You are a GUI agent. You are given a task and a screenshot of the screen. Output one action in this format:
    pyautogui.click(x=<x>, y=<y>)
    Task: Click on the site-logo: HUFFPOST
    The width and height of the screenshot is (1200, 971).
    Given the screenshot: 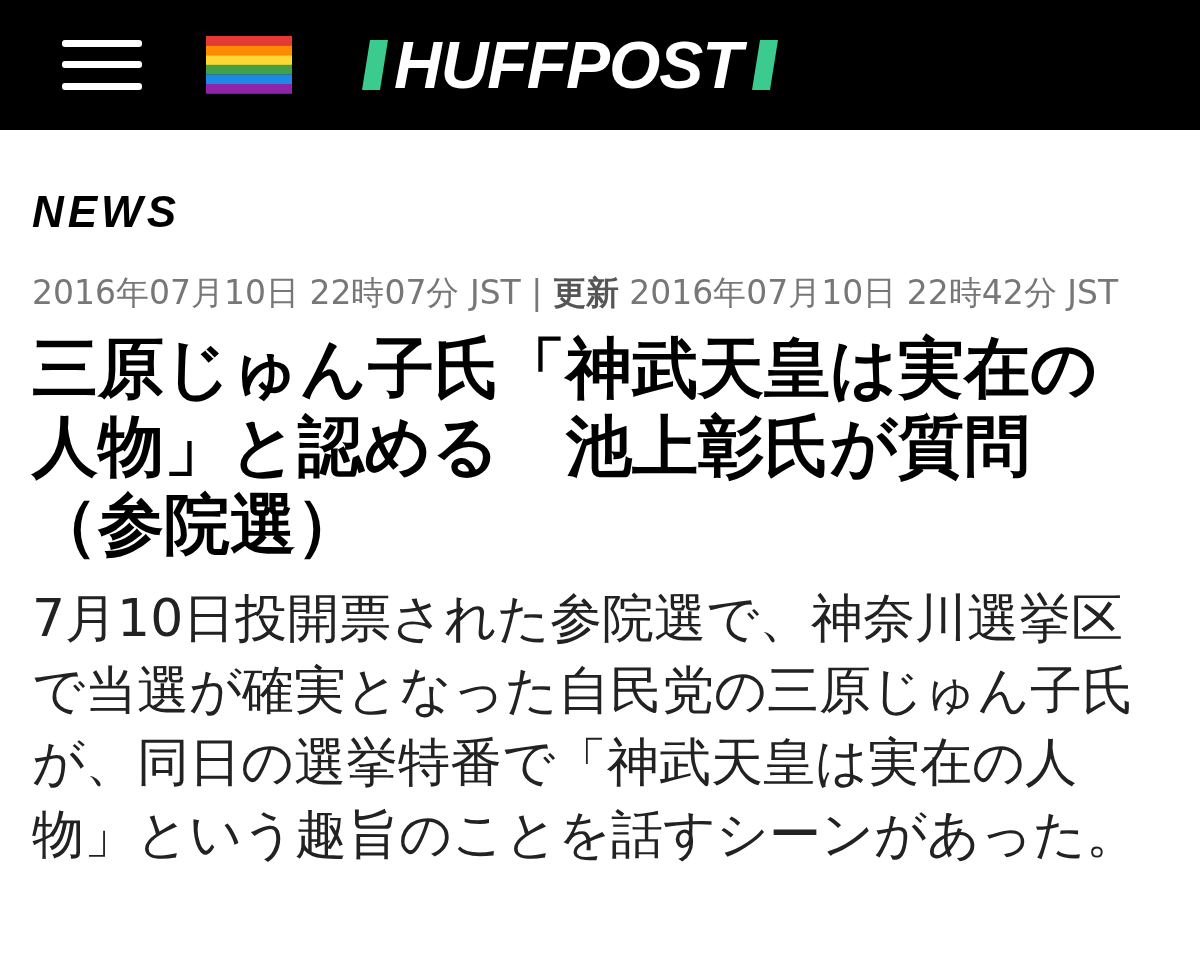 What is the action you would take?
    pyautogui.click(x=570, y=65)
    